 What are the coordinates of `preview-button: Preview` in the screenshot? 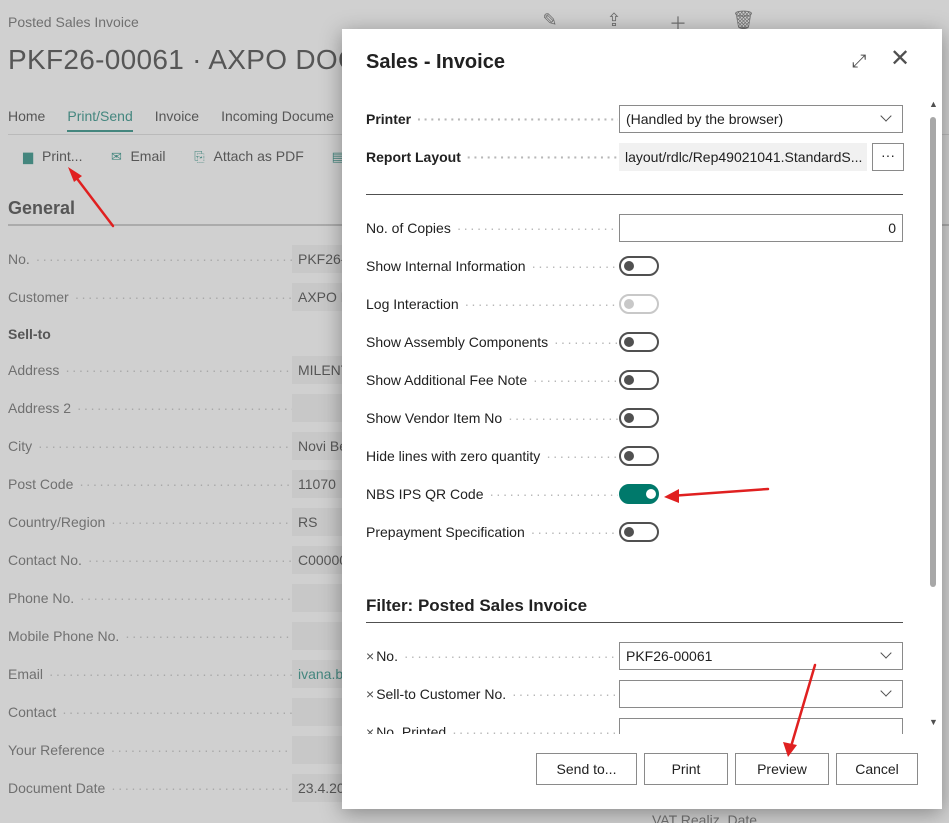 It's located at (782, 769).